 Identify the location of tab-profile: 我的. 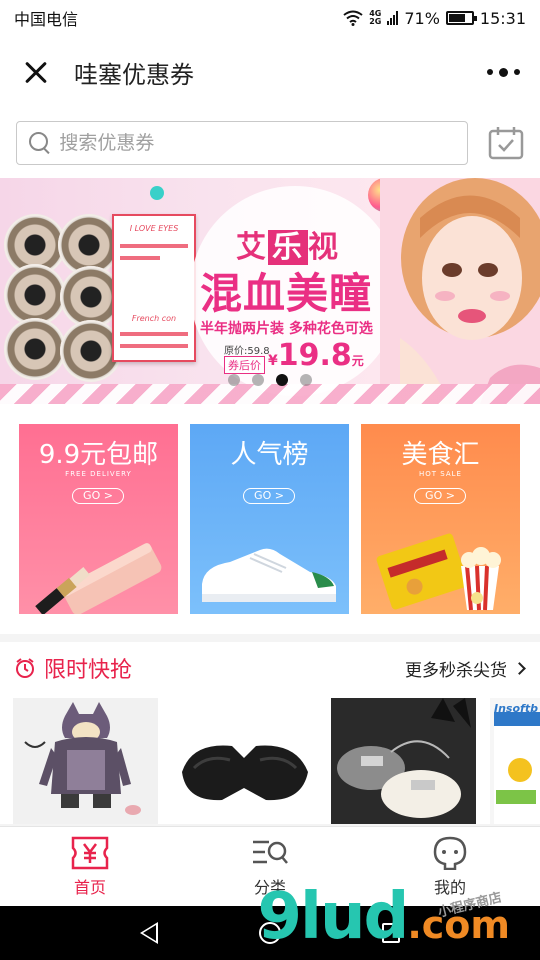
(450, 866).